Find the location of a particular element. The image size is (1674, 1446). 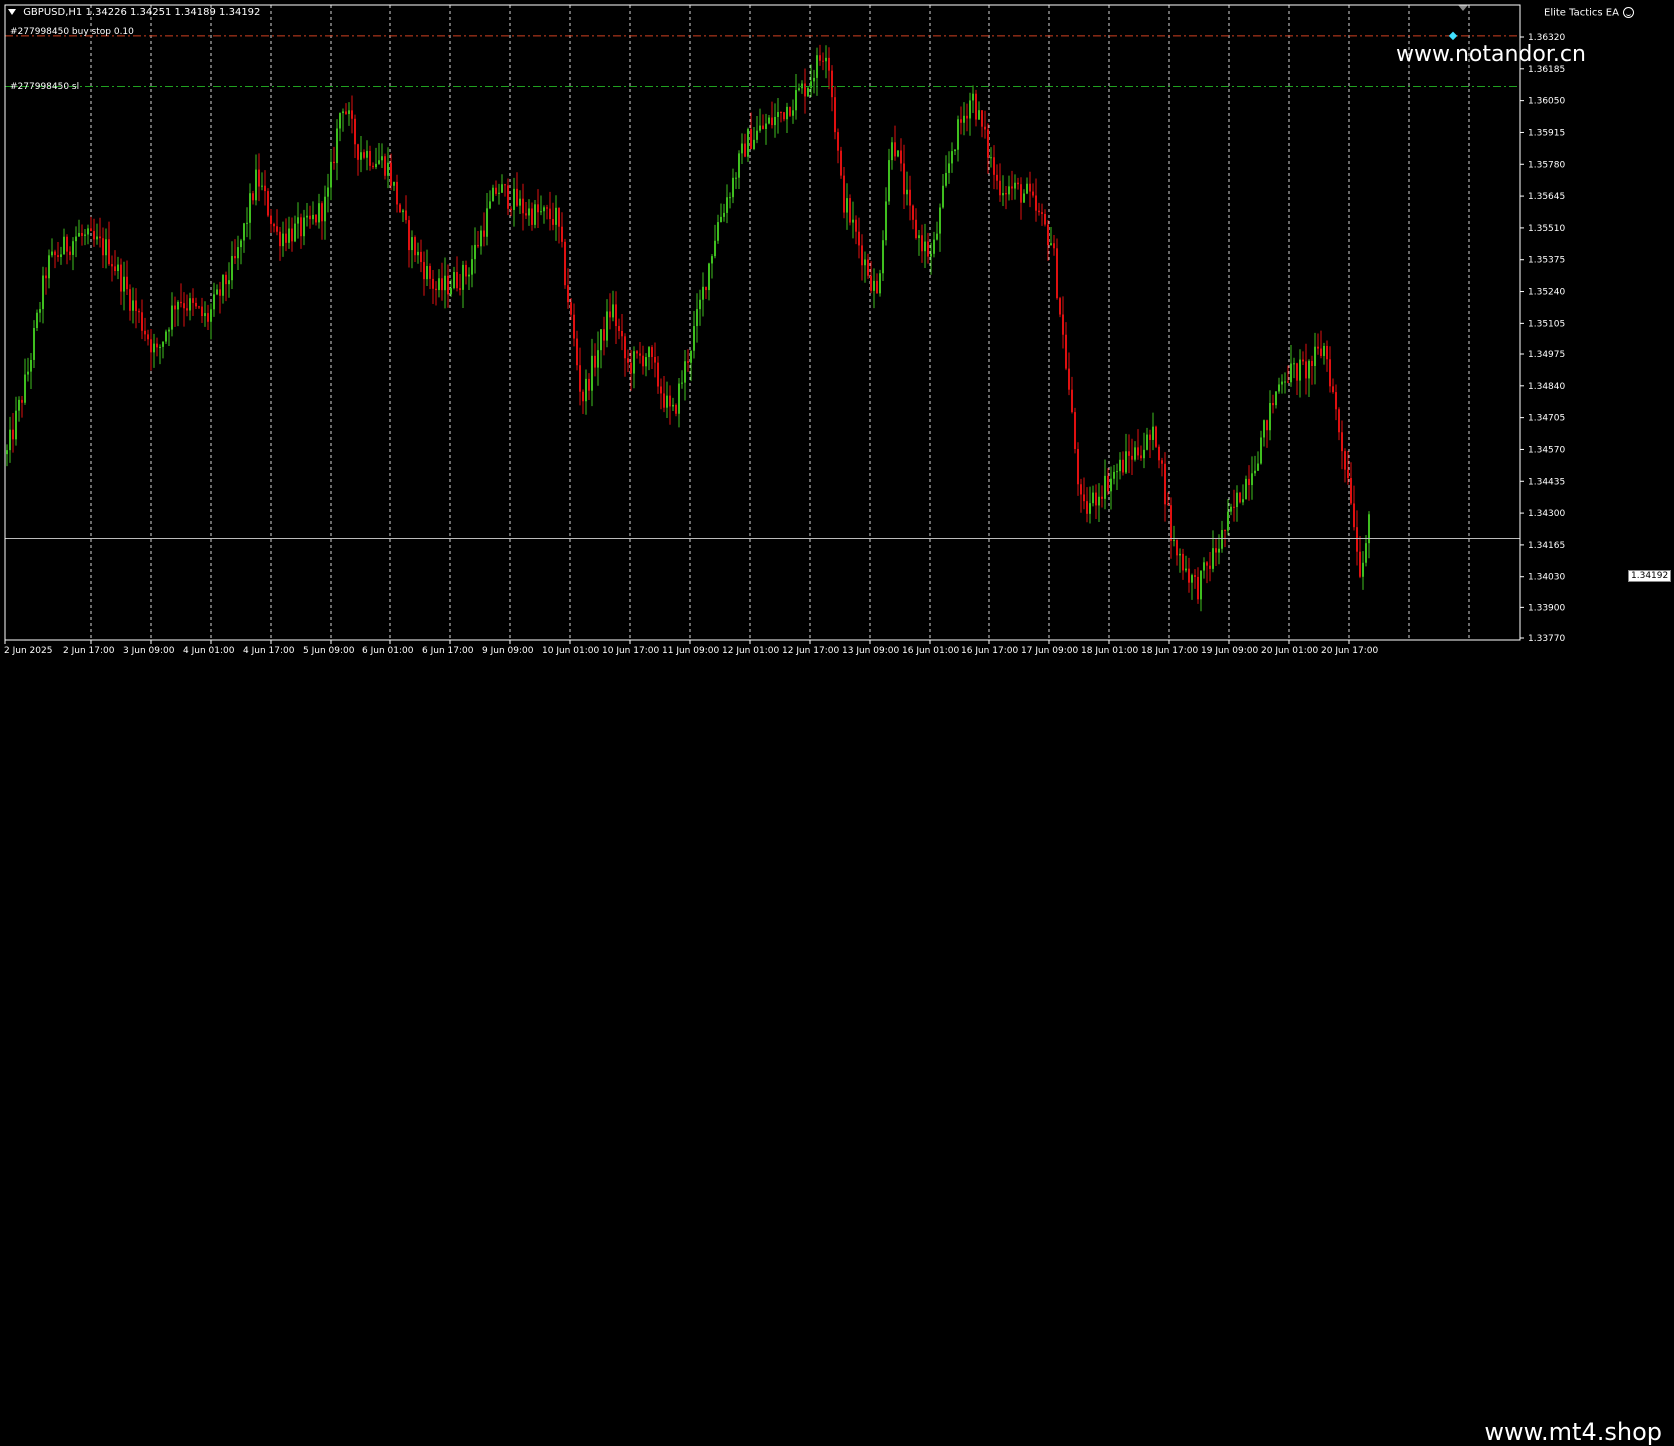

watermark-top: www.notandor.cn is located at coordinates (1491, 54).